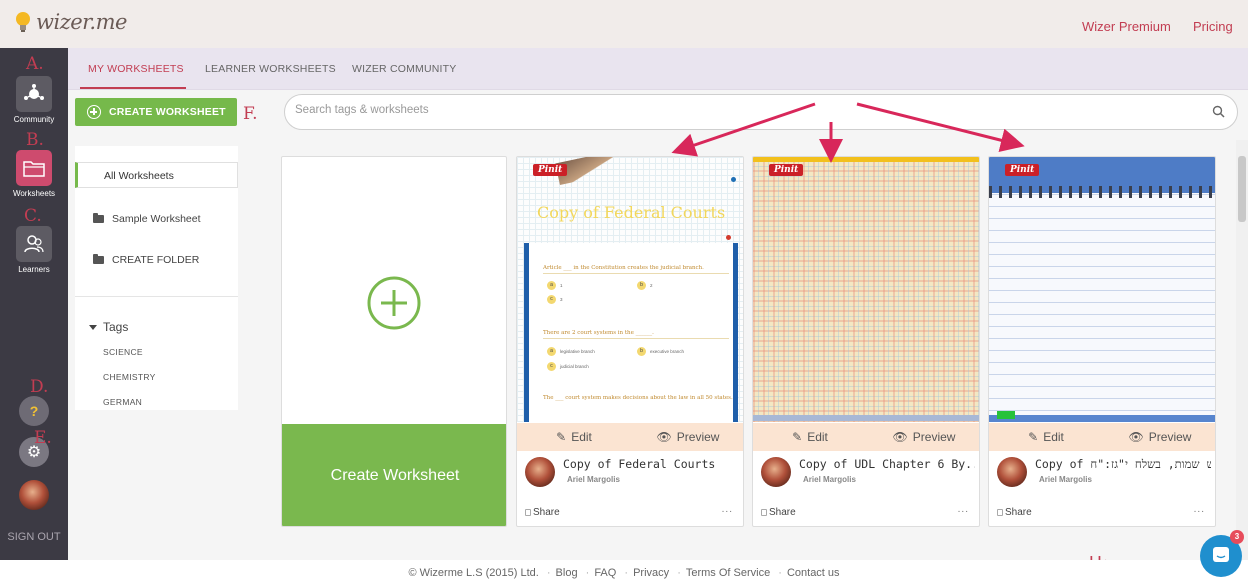 The height and width of the screenshot is (579, 1248). I want to click on annotation-f: F., so click(250, 114).